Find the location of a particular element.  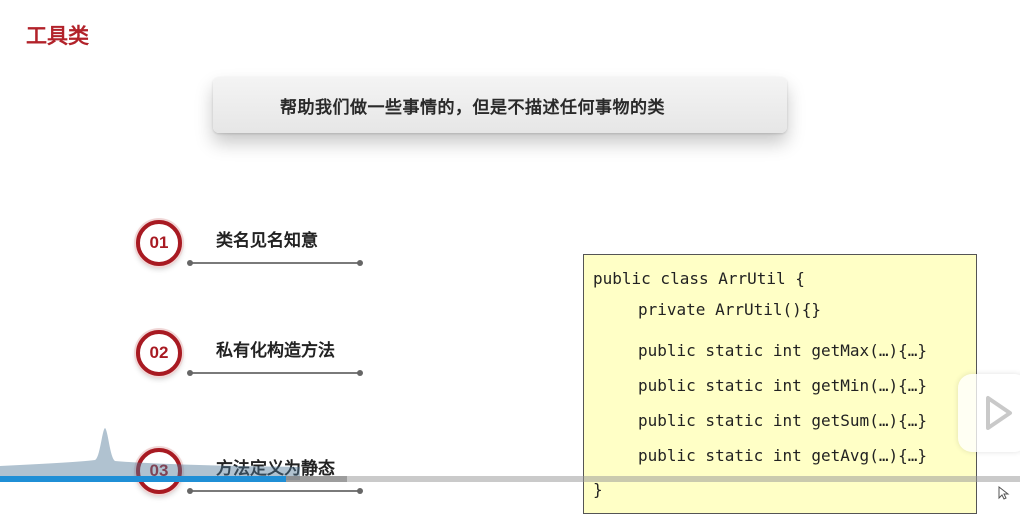

point-label: 类名见名知意 is located at coordinates (267, 241).